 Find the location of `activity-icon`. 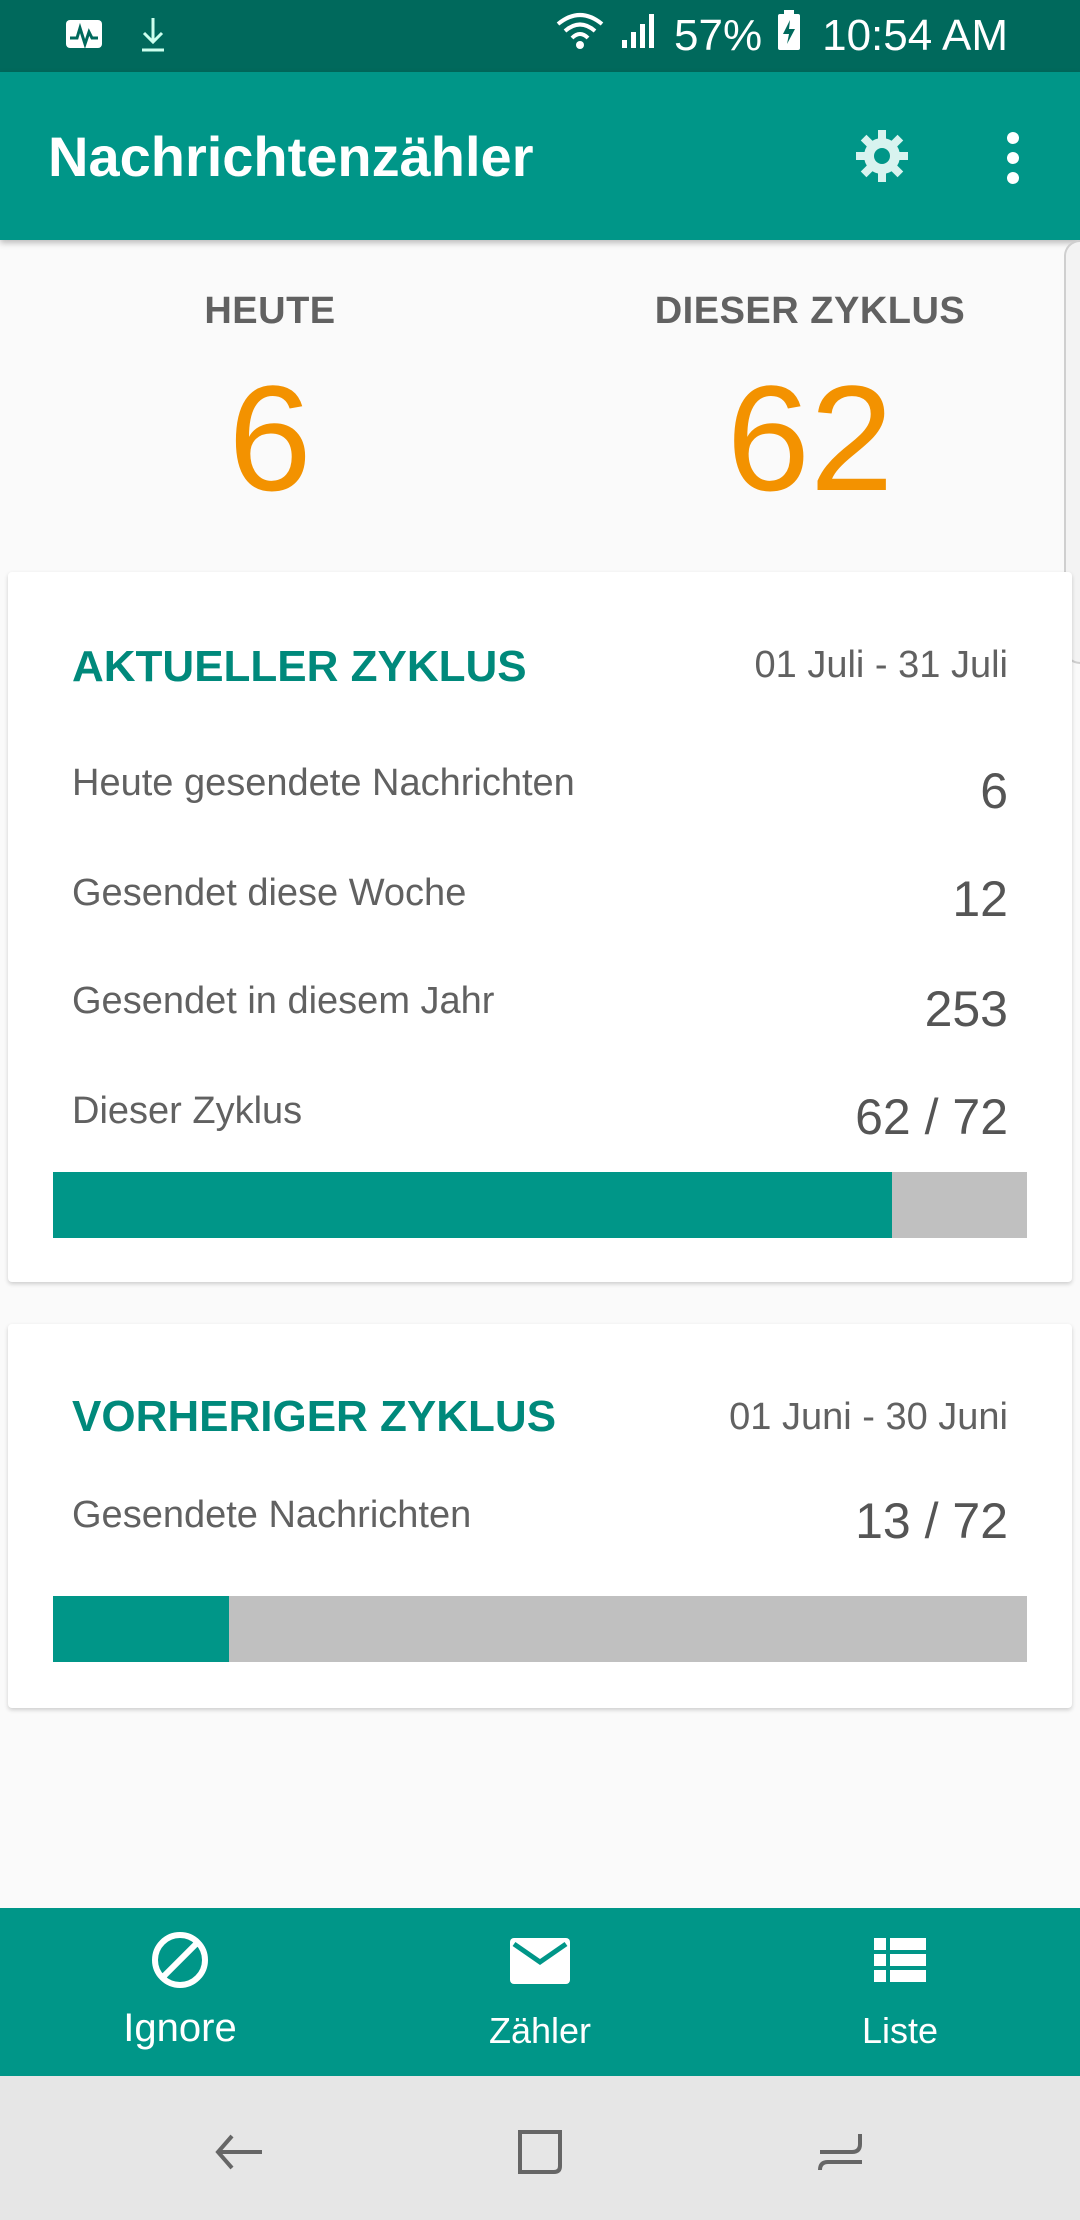

activity-icon is located at coordinates (84, 36).